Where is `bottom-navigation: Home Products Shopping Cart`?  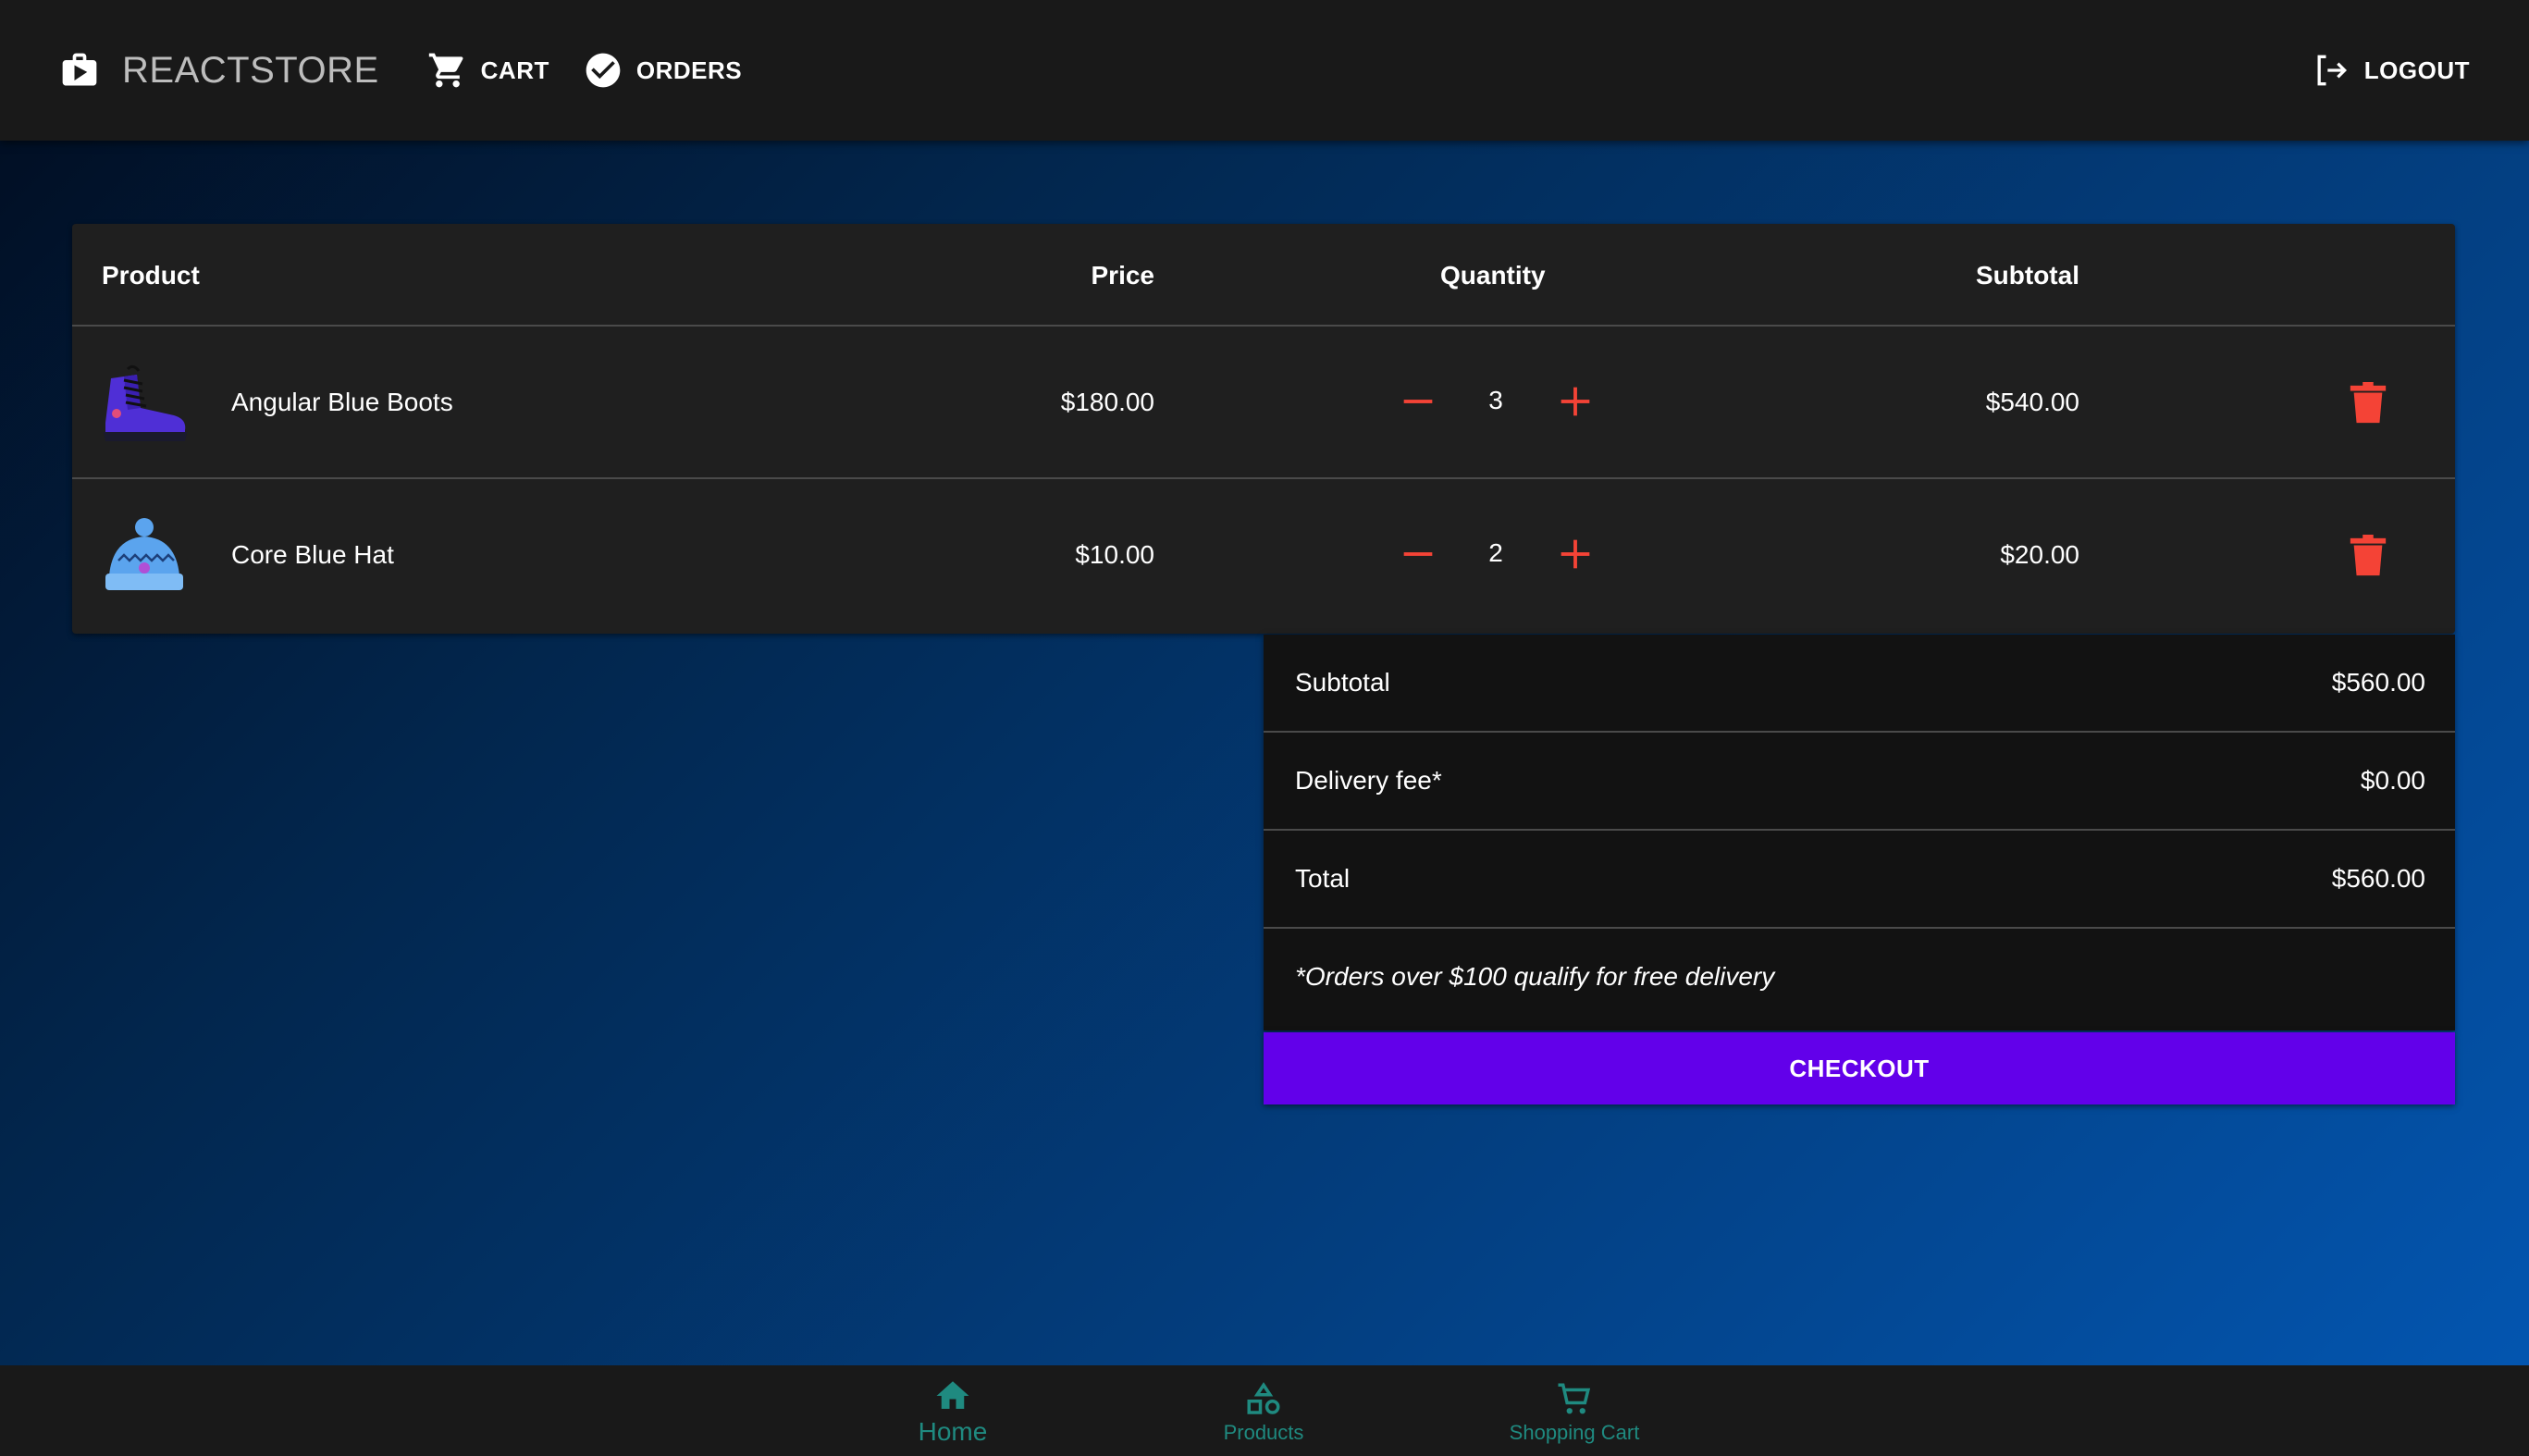
bottom-navigation: Home Products Shopping Cart is located at coordinates (1264, 1410).